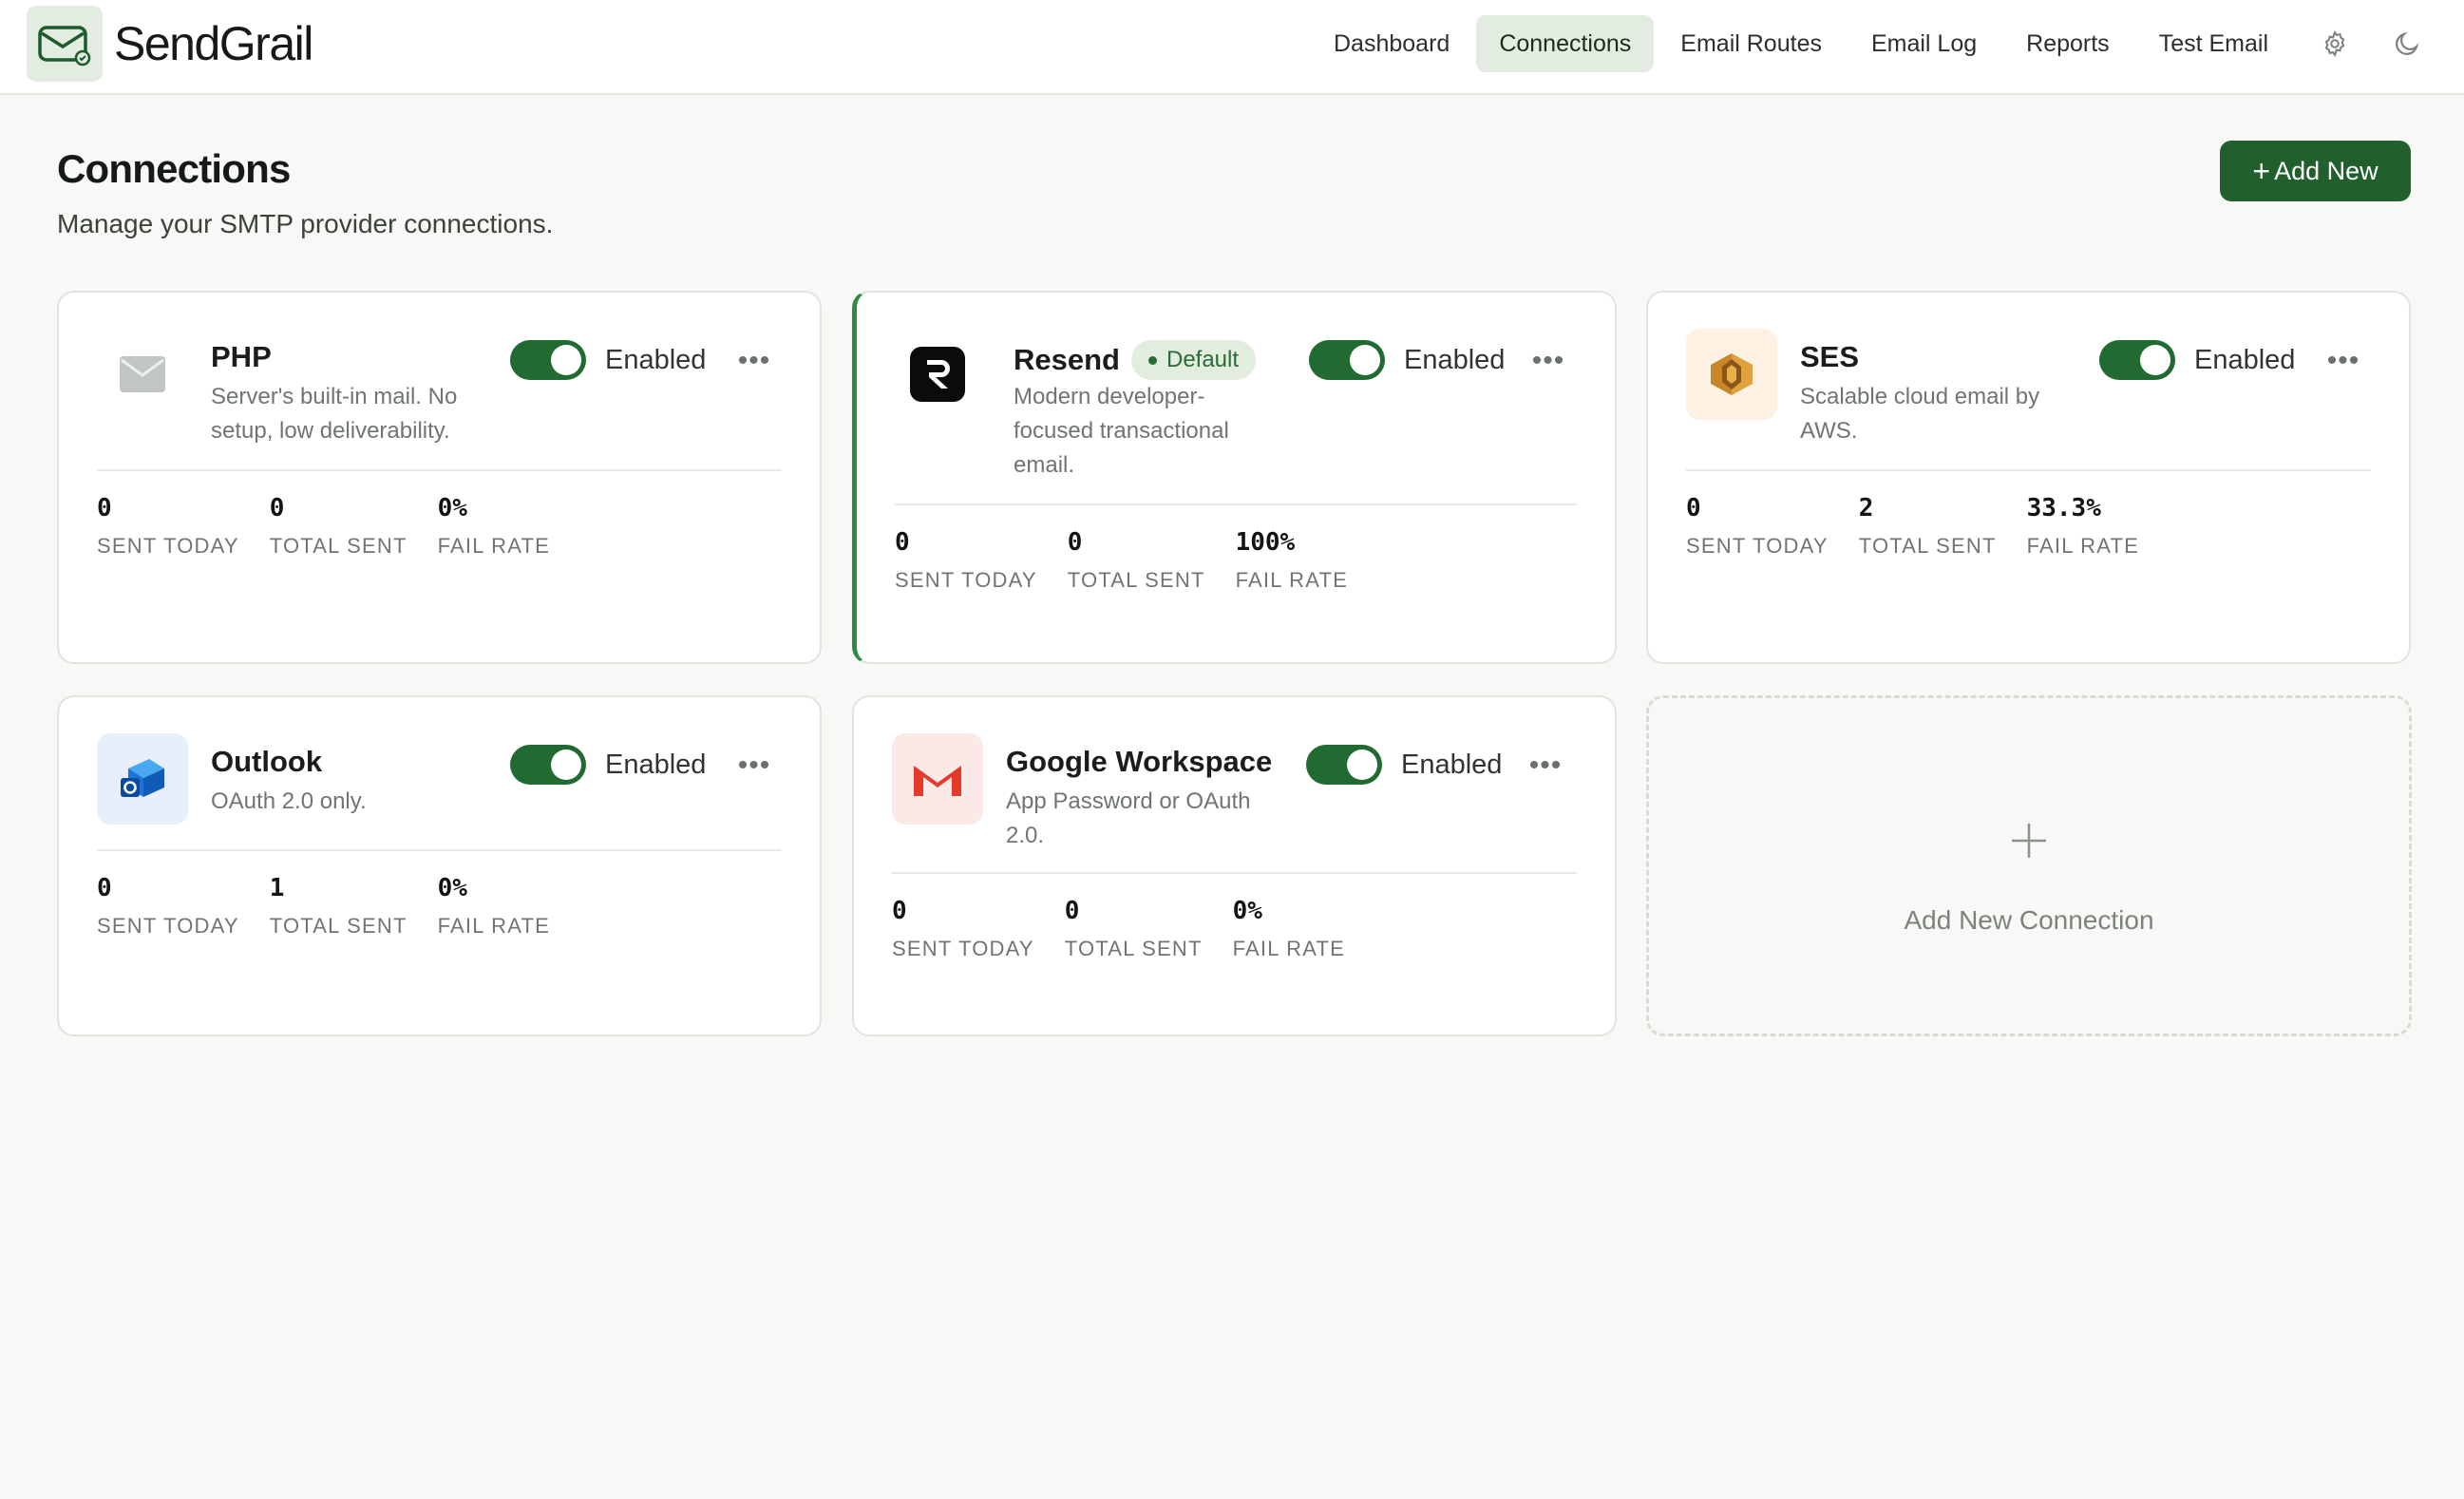  I want to click on nav-test-email: Test Email, so click(2213, 43).